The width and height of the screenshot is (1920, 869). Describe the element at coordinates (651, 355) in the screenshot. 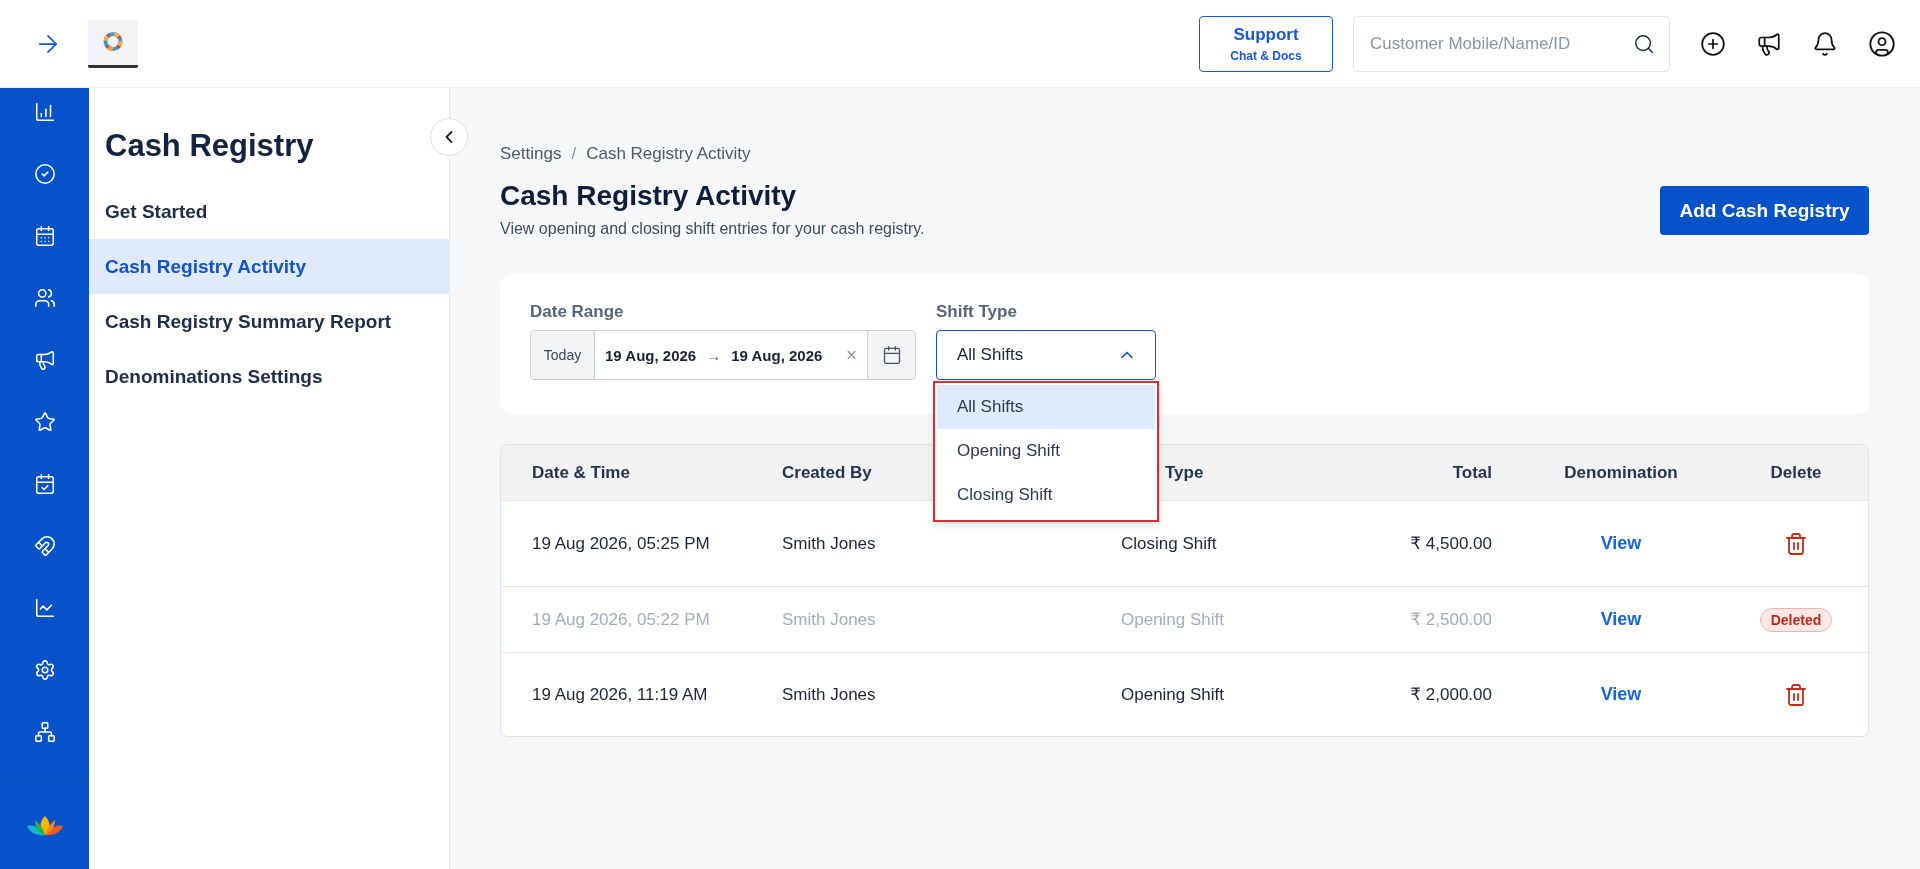

I see `start-date: 19 Aug, 2026` at that location.